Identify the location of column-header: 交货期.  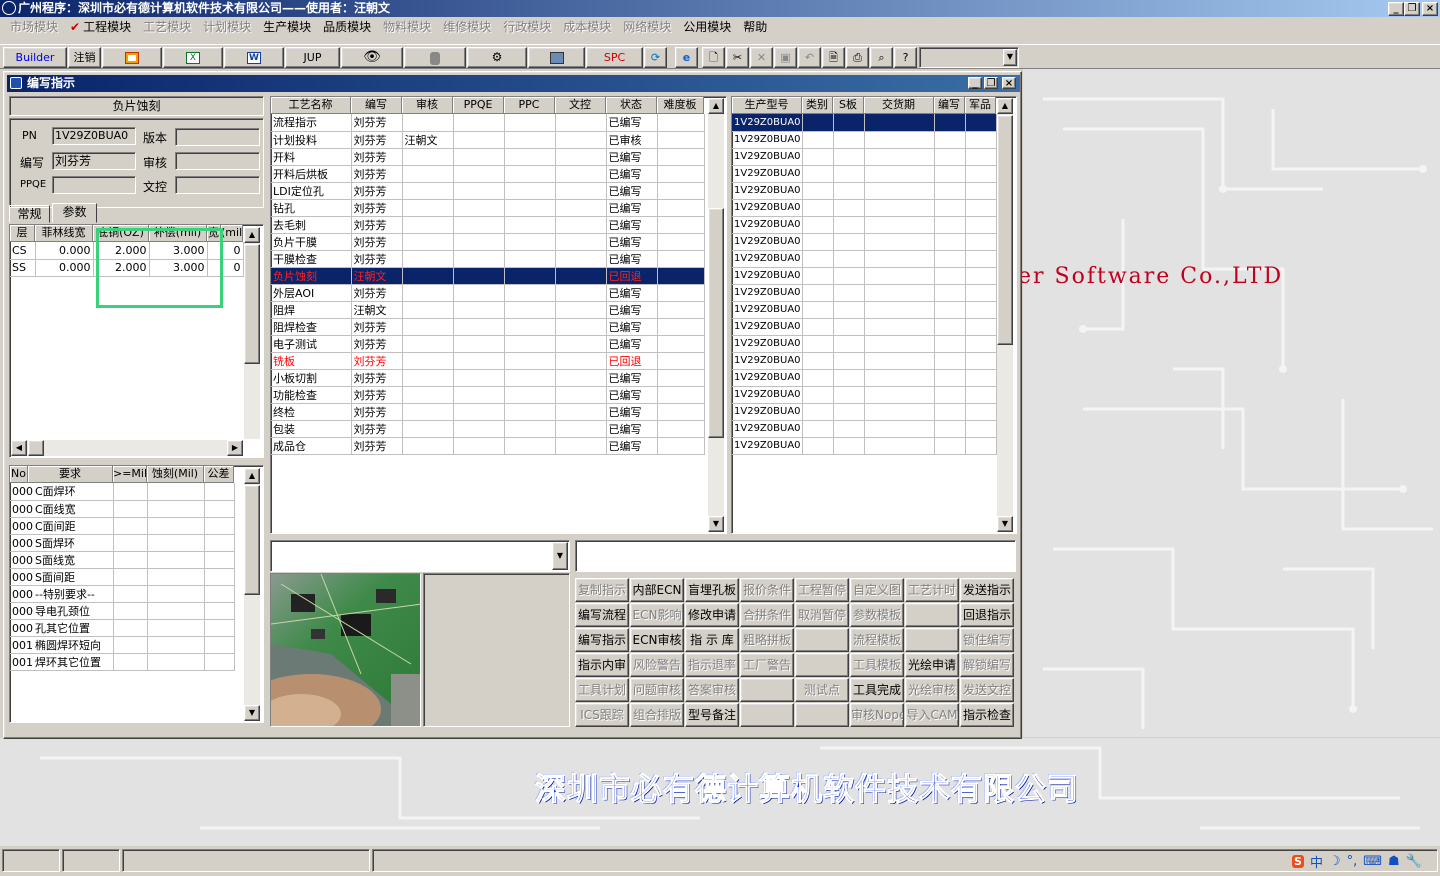
(899, 105).